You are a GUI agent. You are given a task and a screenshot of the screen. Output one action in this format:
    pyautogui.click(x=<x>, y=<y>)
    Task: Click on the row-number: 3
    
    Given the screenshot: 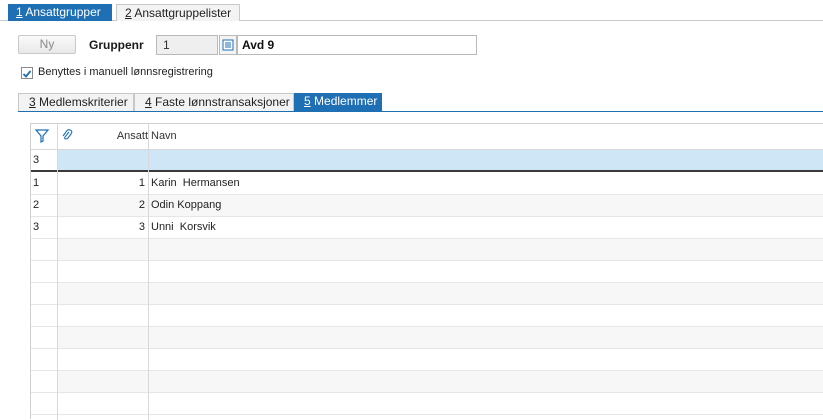 What is the action you would take?
    pyautogui.click(x=36, y=227)
    